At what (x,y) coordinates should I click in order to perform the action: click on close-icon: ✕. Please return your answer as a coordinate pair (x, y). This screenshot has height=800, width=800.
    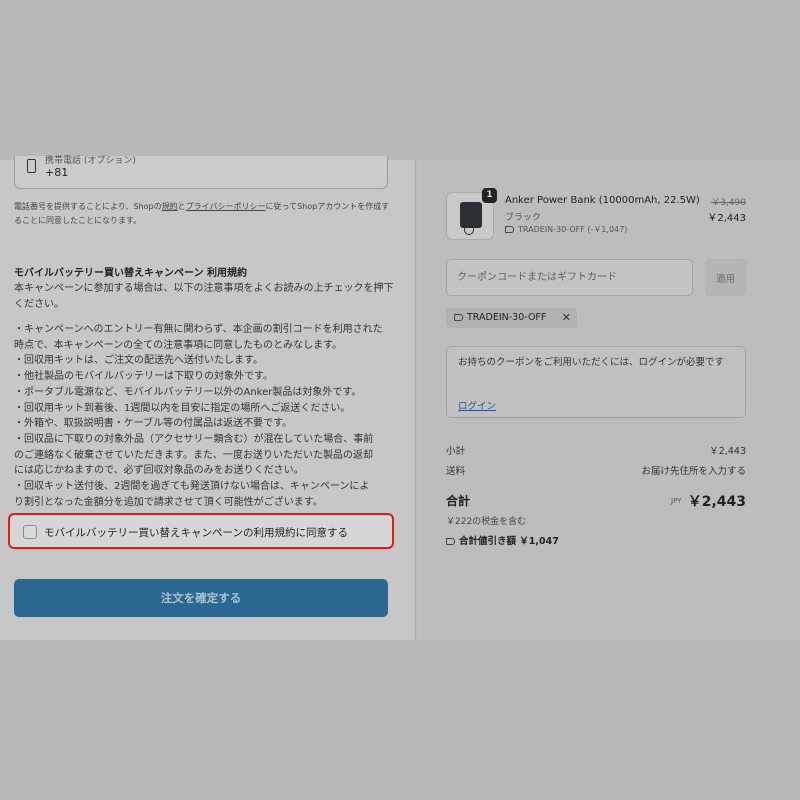
    Looking at the image, I should click on (566, 318).